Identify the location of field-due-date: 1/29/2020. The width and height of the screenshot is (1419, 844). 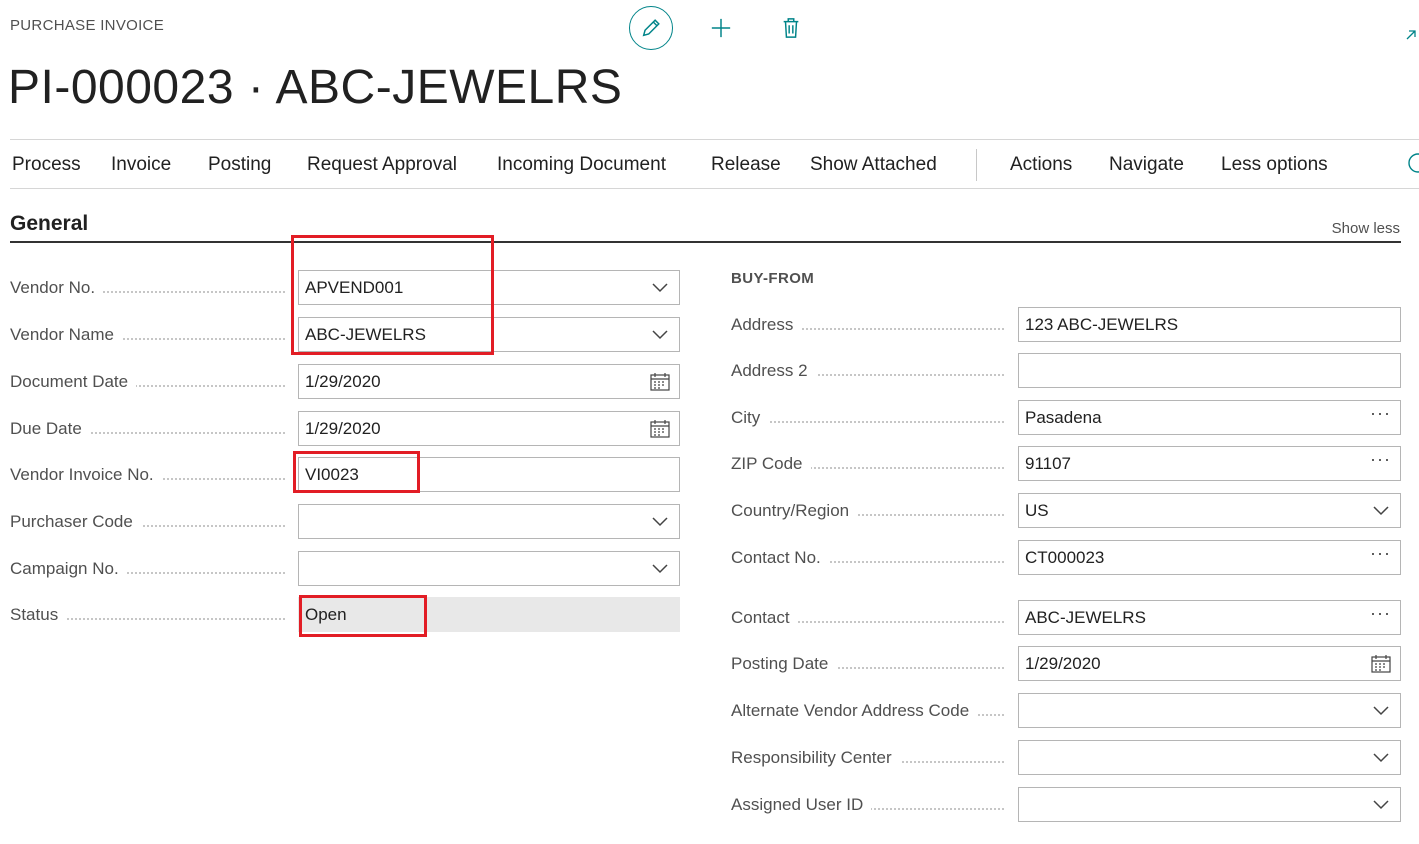
(489, 428).